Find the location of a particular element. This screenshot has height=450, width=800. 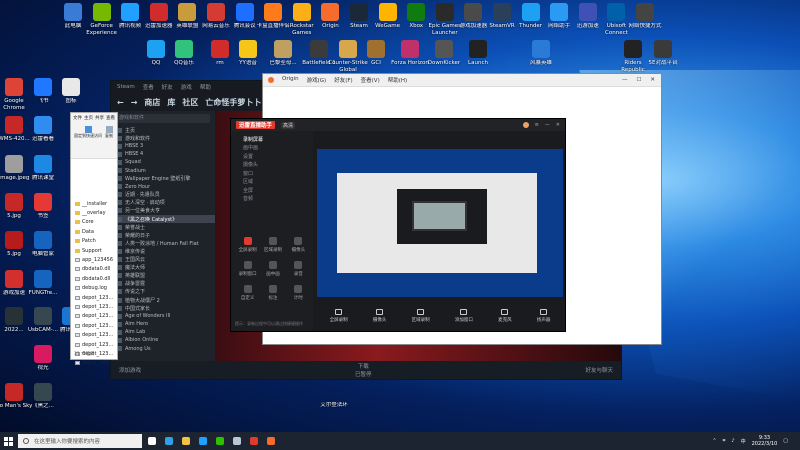

recorder-tool-button: 录制窗口 is located at coordinates (247, 269).